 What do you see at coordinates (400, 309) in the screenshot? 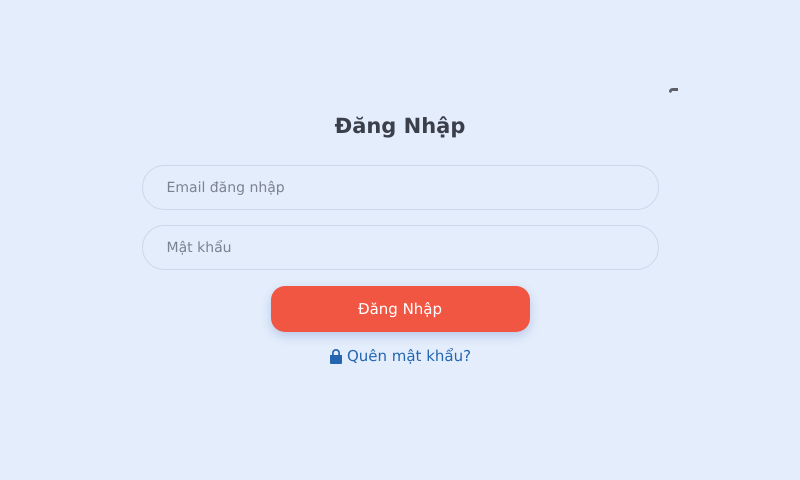
I see `login-button: Đăng Nhập` at bounding box center [400, 309].